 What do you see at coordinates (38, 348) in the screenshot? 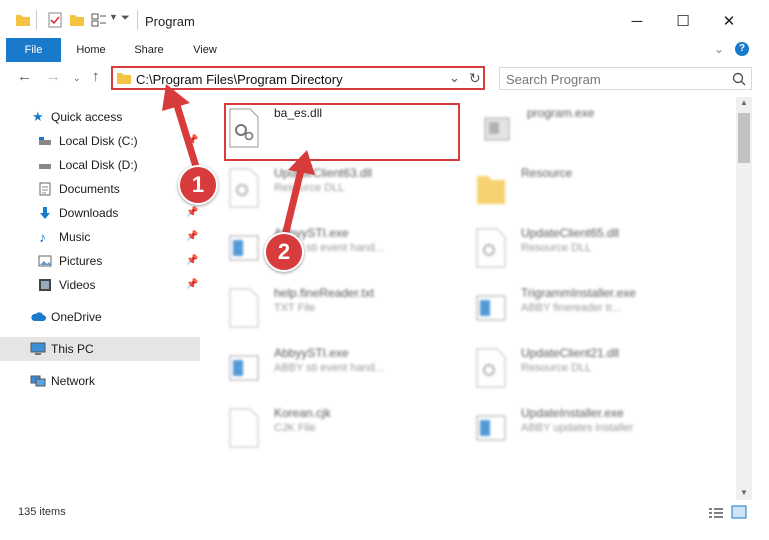
I see `computer-icon` at bounding box center [38, 348].